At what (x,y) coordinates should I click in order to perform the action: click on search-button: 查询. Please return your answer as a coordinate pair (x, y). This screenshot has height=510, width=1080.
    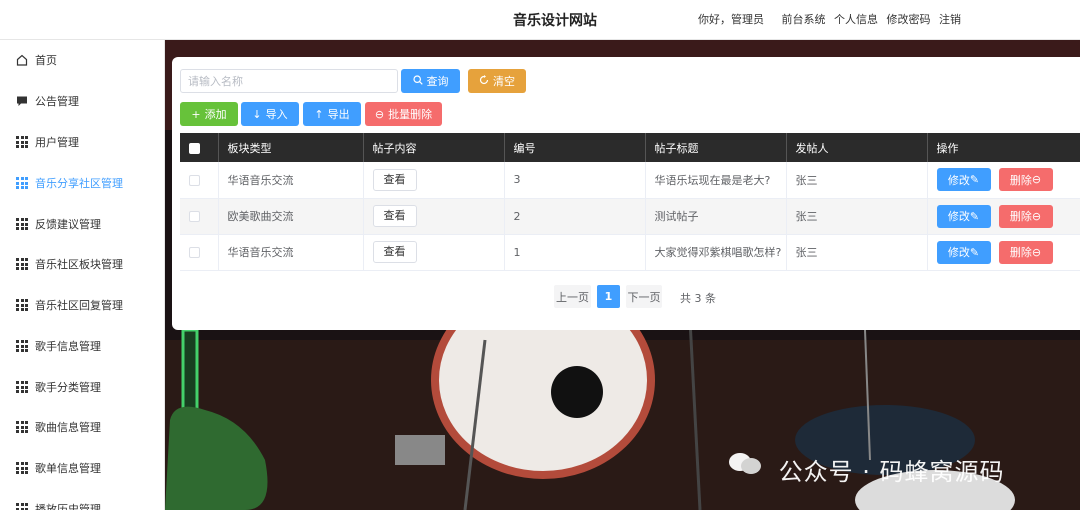
    Looking at the image, I should click on (430, 81).